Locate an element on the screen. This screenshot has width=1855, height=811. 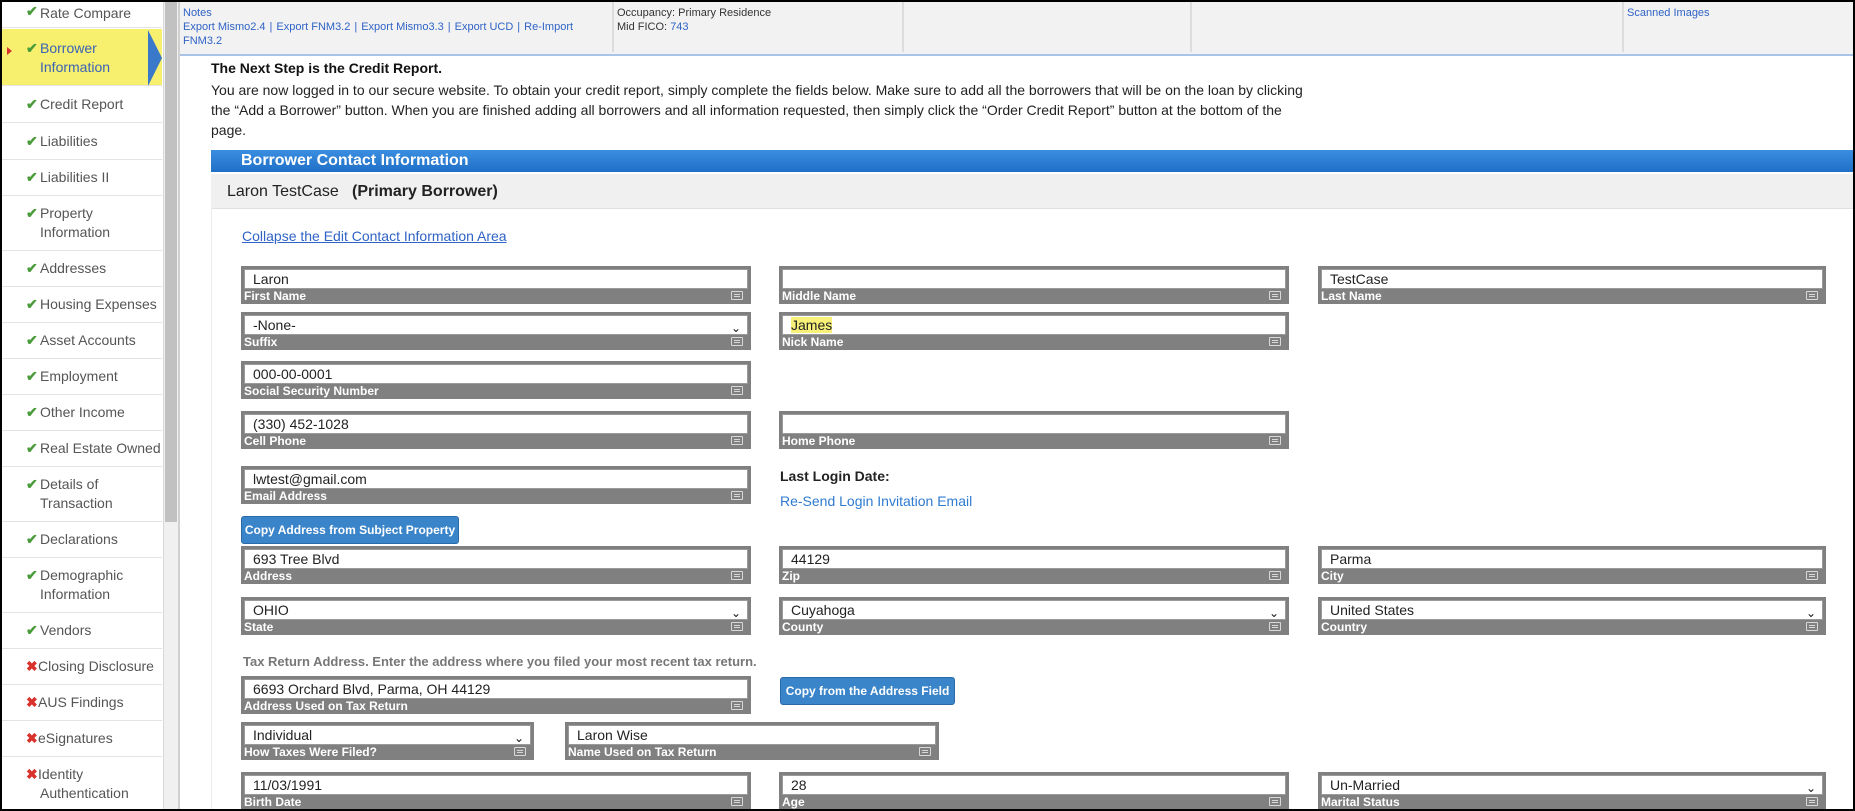
suffix-field: -None- ⌄ Suffix is located at coordinates (496, 331).